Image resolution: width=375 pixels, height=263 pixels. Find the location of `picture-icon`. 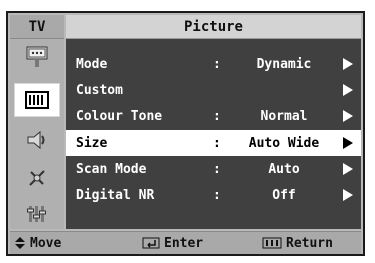

picture-icon is located at coordinates (37, 100).